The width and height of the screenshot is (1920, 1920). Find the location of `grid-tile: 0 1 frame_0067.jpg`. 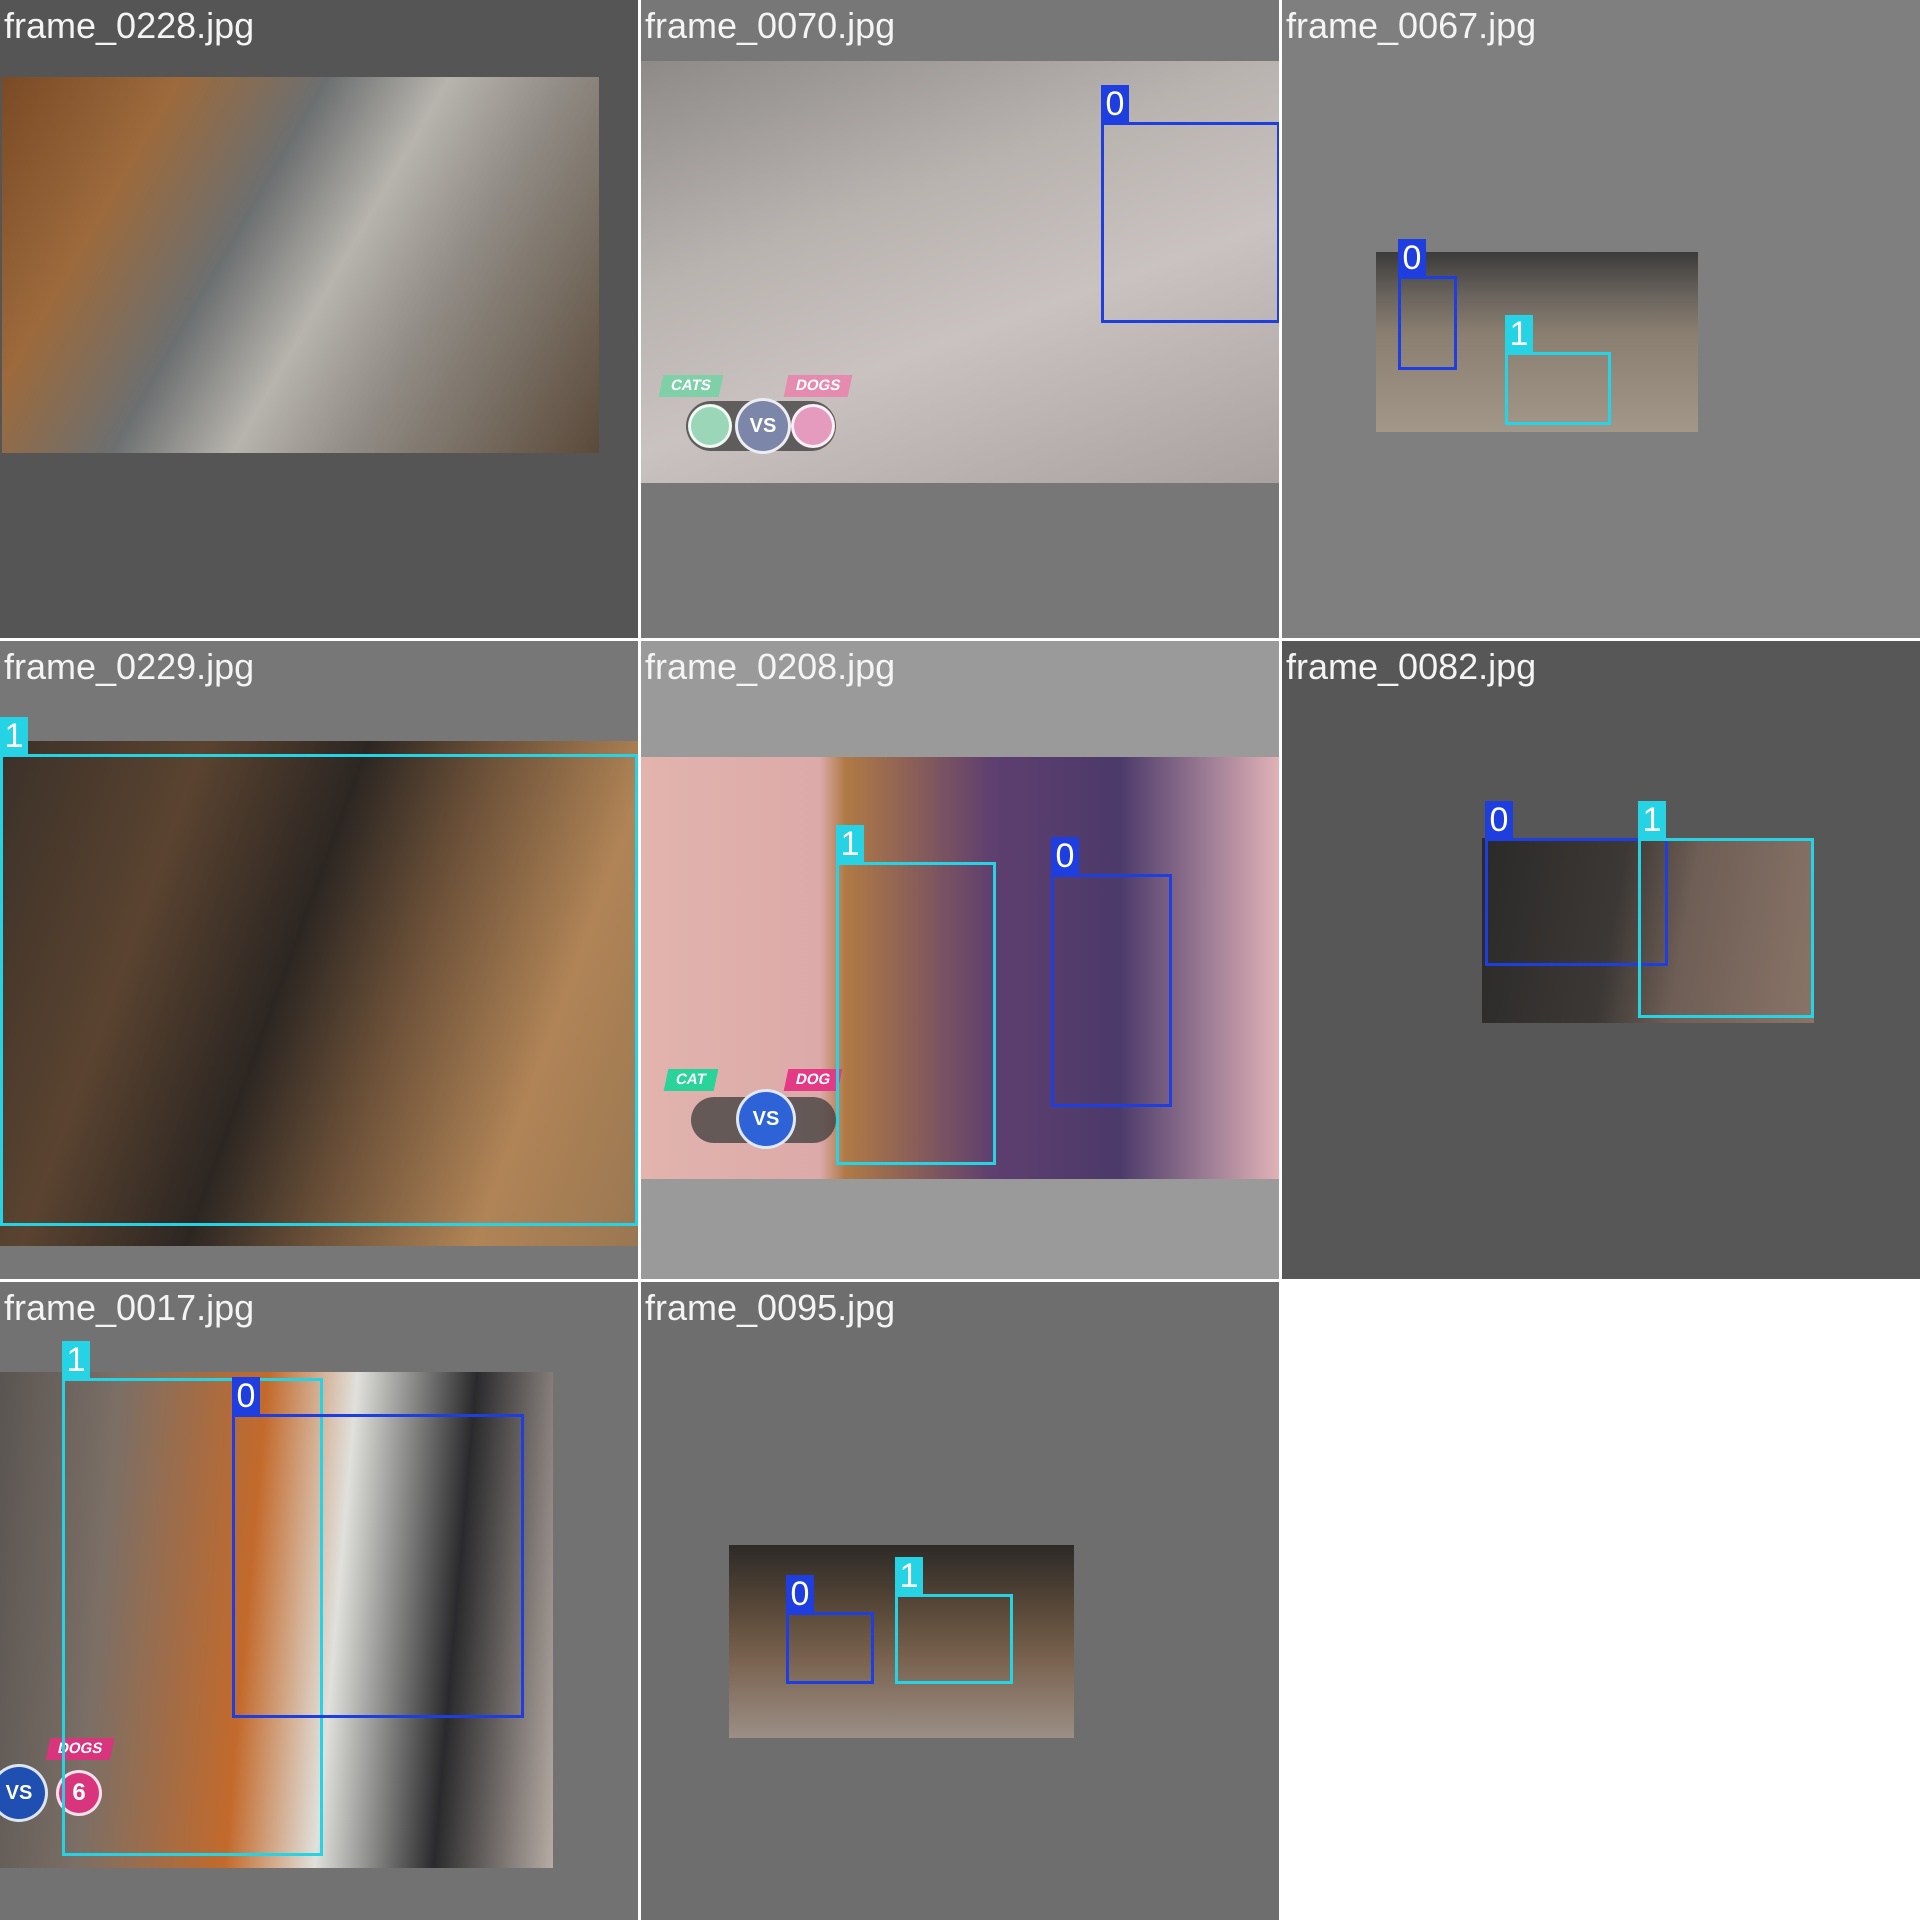

grid-tile: 0 1 frame_0067.jpg is located at coordinates (1601, 319).